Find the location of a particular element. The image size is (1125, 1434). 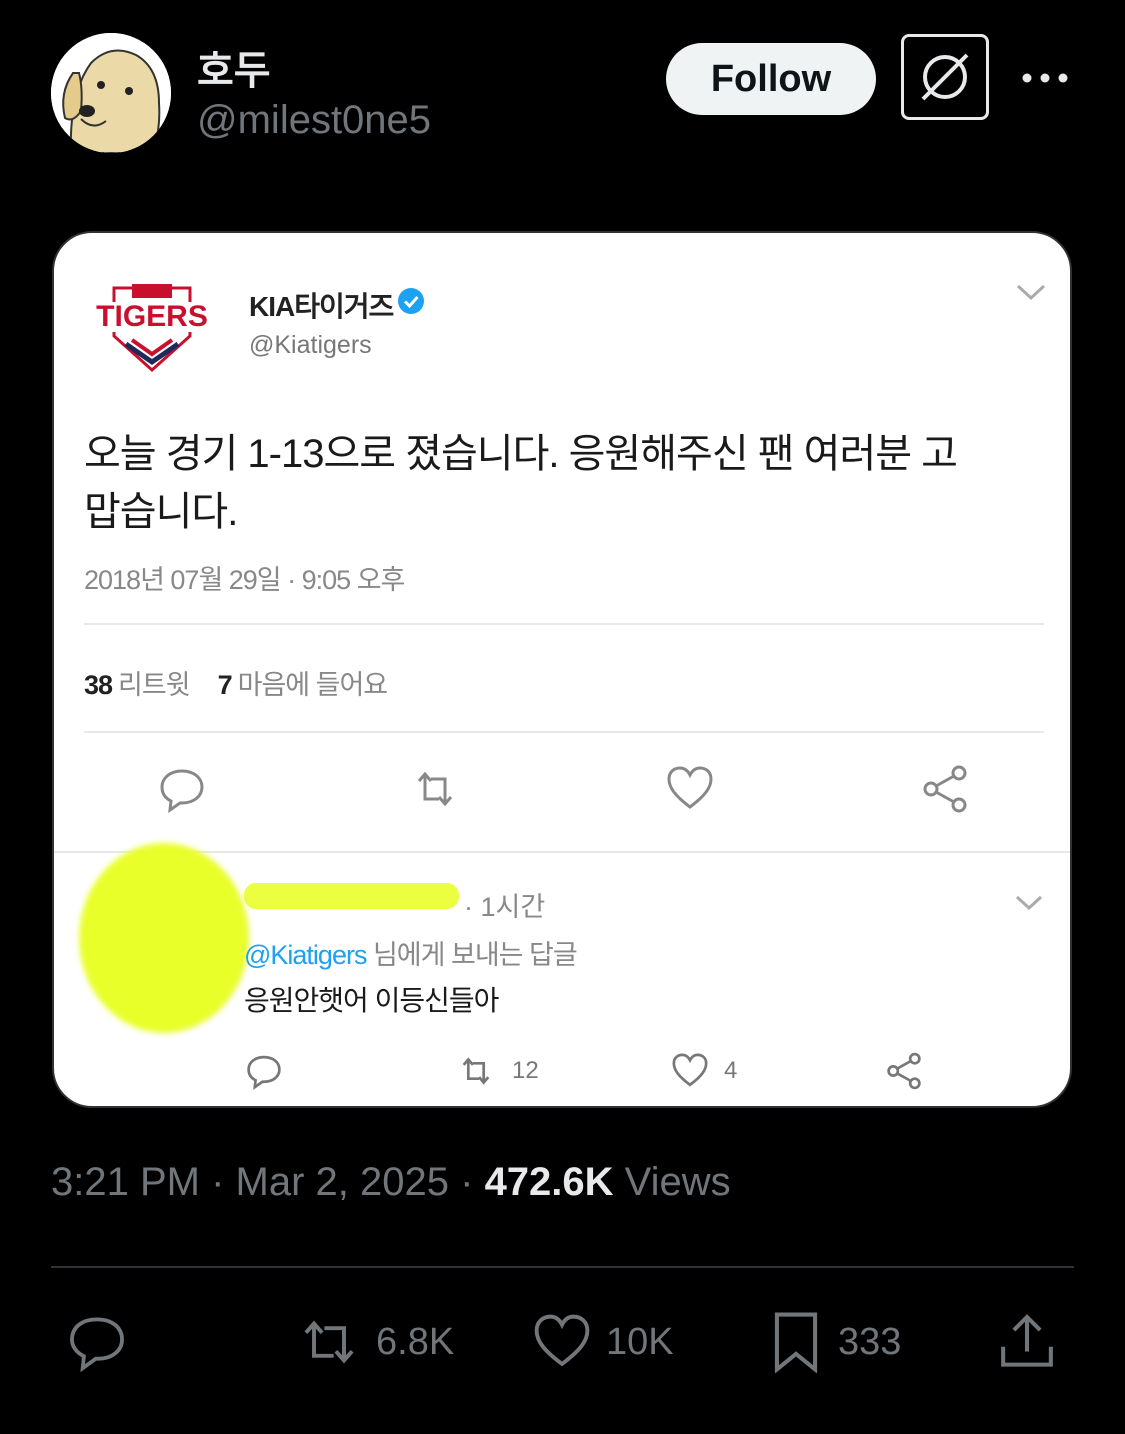

avatar is located at coordinates (111, 93).